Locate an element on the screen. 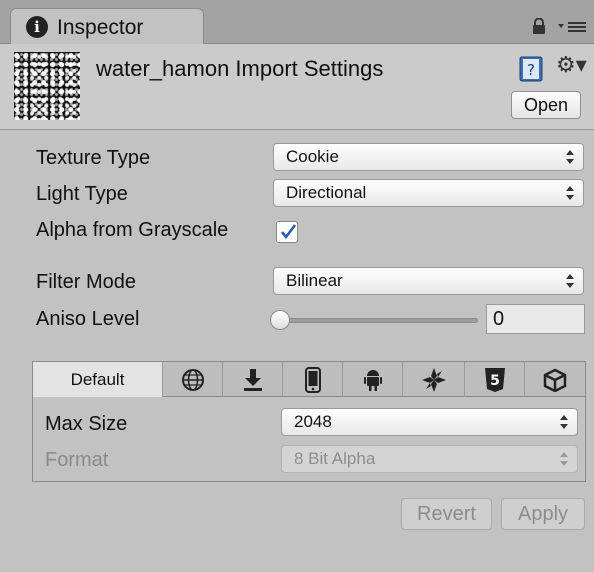 This screenshot has width=594, height=572. alpha-from-grayscale-checkbox is located at coordinates (287, 232).